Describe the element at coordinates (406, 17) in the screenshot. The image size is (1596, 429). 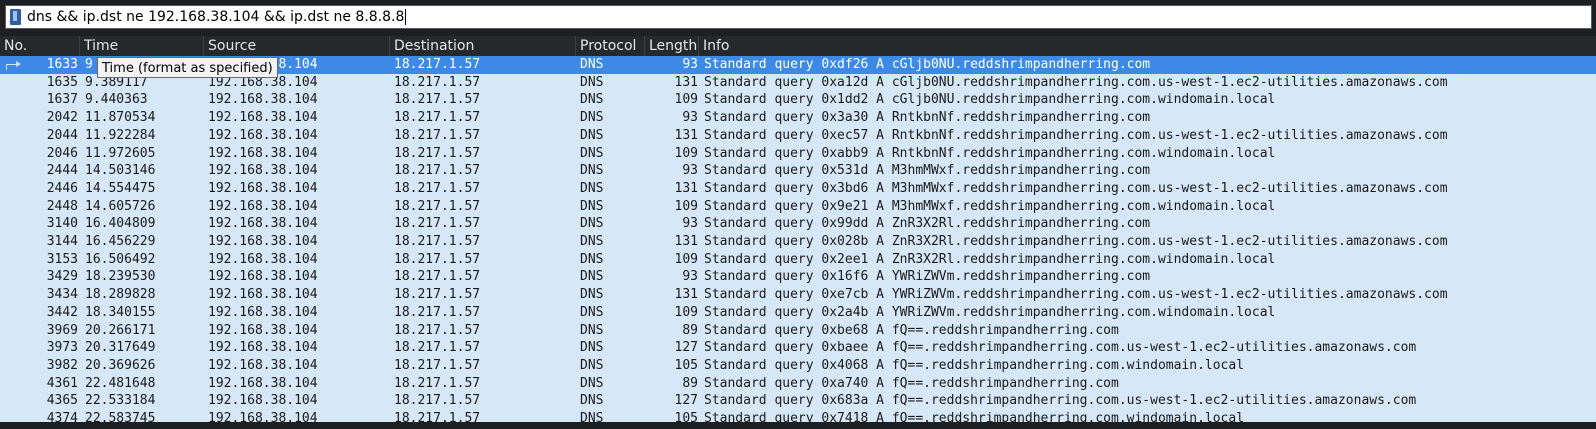
I see `text-caret` at that location.